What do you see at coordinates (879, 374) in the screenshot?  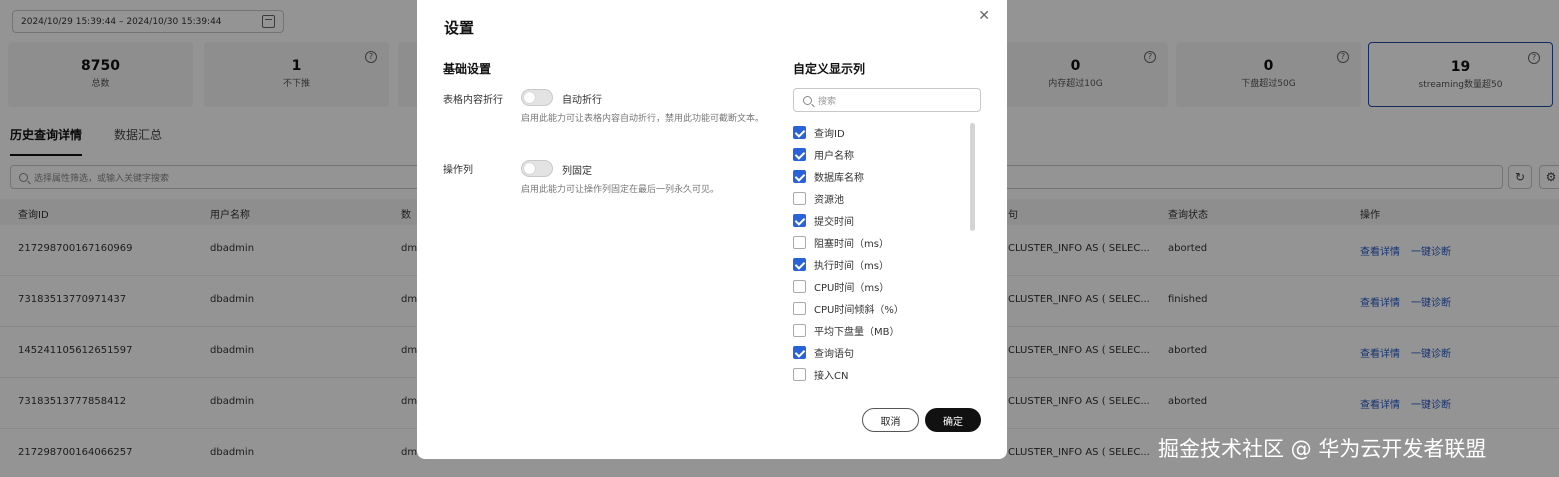 I see `column-option: 接入CN` at bounding box center [879, 374].